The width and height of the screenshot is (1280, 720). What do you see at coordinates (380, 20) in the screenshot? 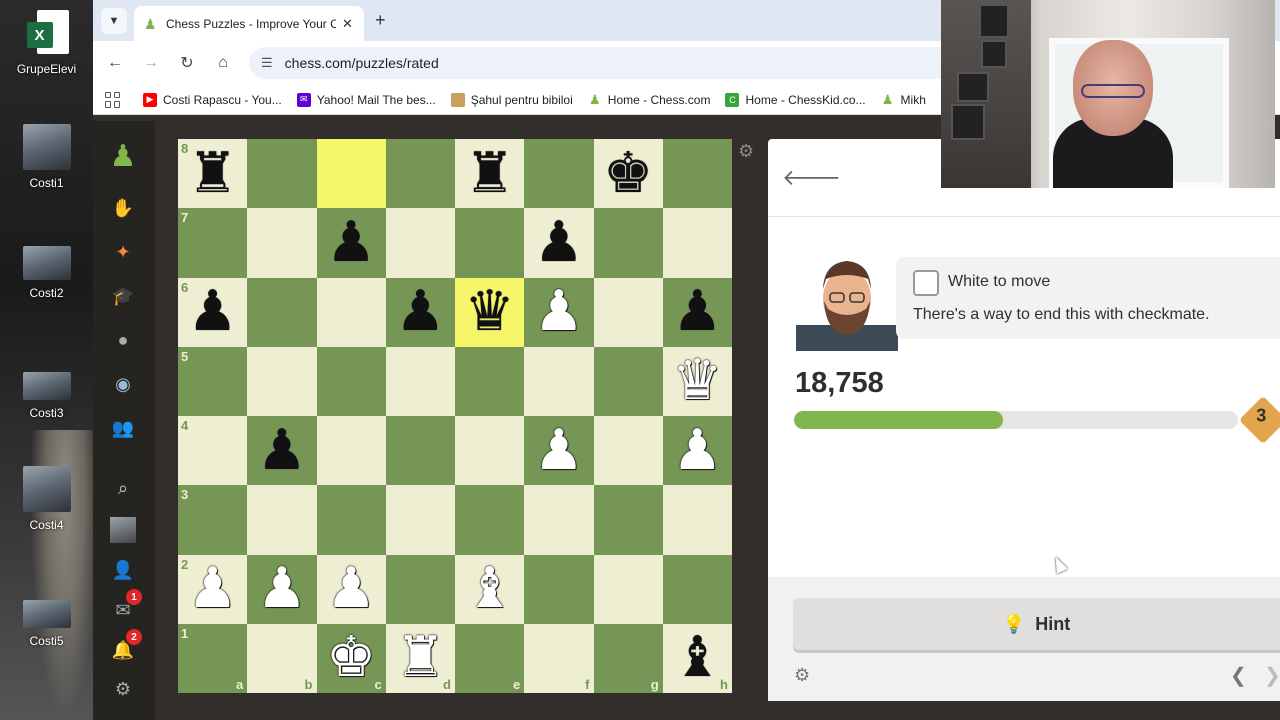
I see `new-tab-button: +` at bounding box center [380, 20].